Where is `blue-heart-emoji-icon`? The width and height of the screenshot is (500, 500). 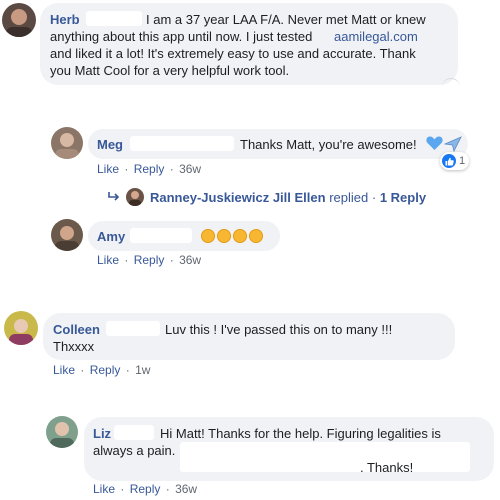
blue-heart-emoji-icon is located at coordinates (434, 145).